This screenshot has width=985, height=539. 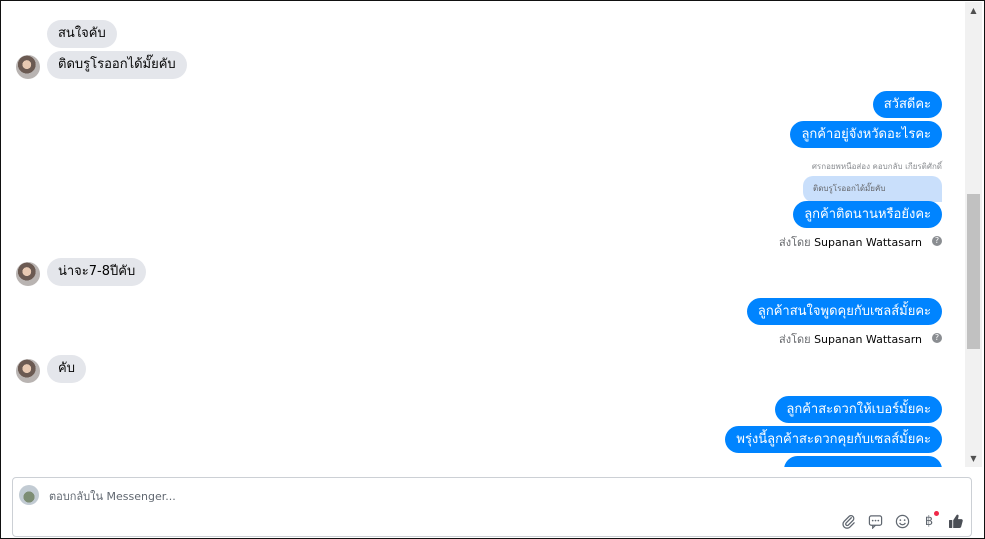 What do you see at coordinates (492, 507) in the screenshot?
I see `reply-composer: ฿` at bounding box center [492, 507].